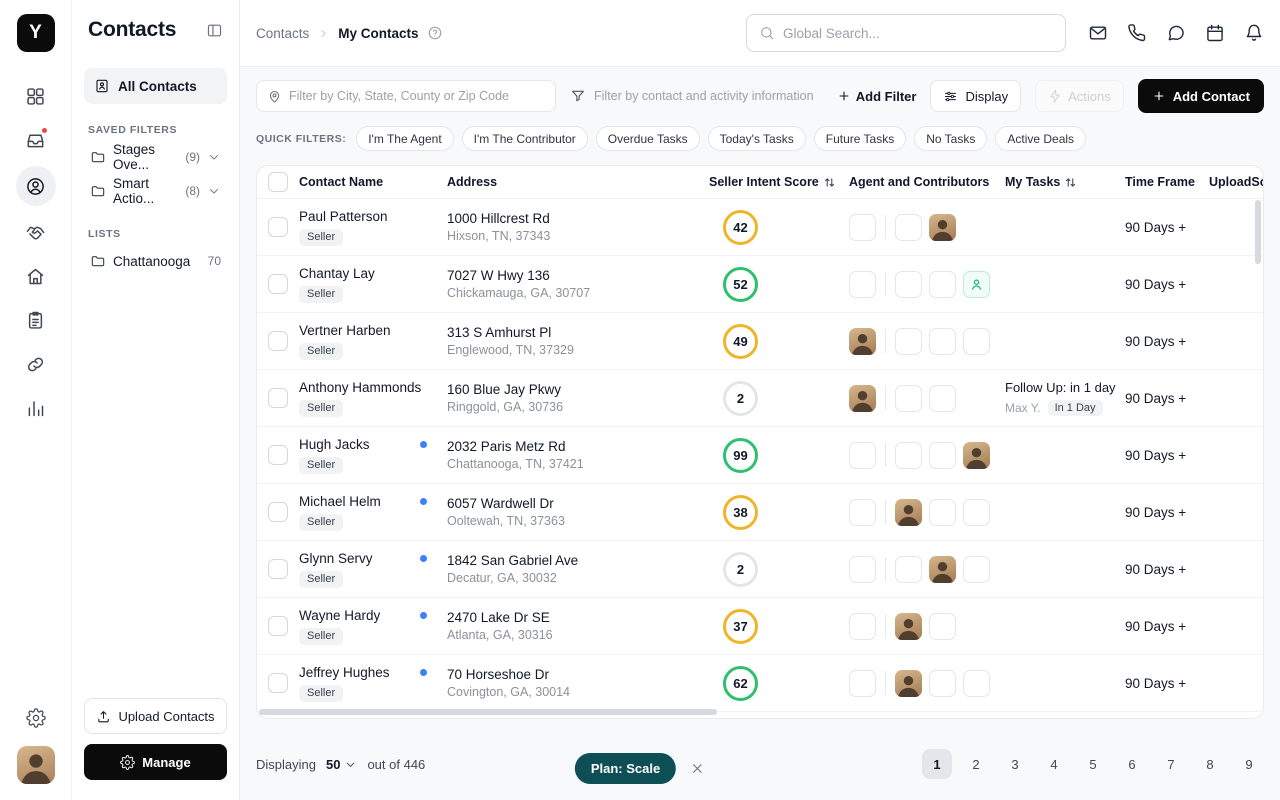  Describe the element at coordinates (36, 276) in the screenshot. I see `home-icon` at that location.